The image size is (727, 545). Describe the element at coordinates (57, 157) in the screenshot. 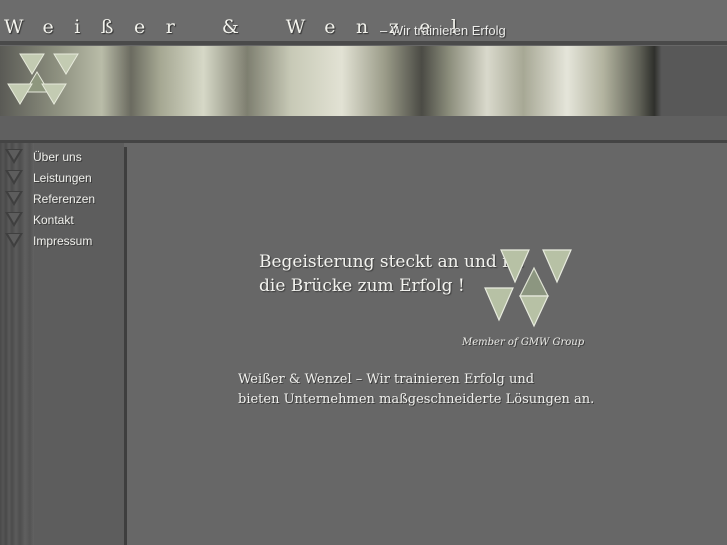

I see `nav-item-label: Über uns` at that location.